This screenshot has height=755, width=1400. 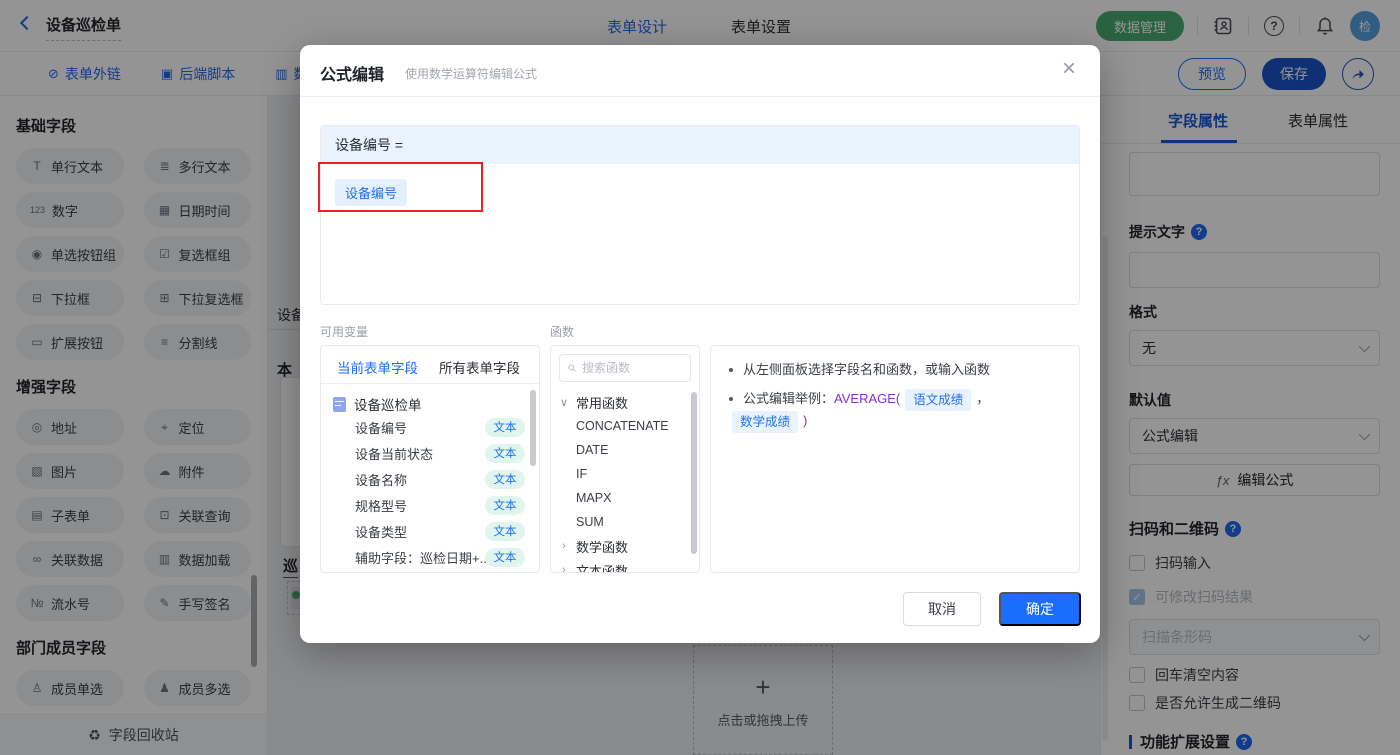 I want to click on tree-field-device-no: 设备编号 文本, so click(x=430, y=427).